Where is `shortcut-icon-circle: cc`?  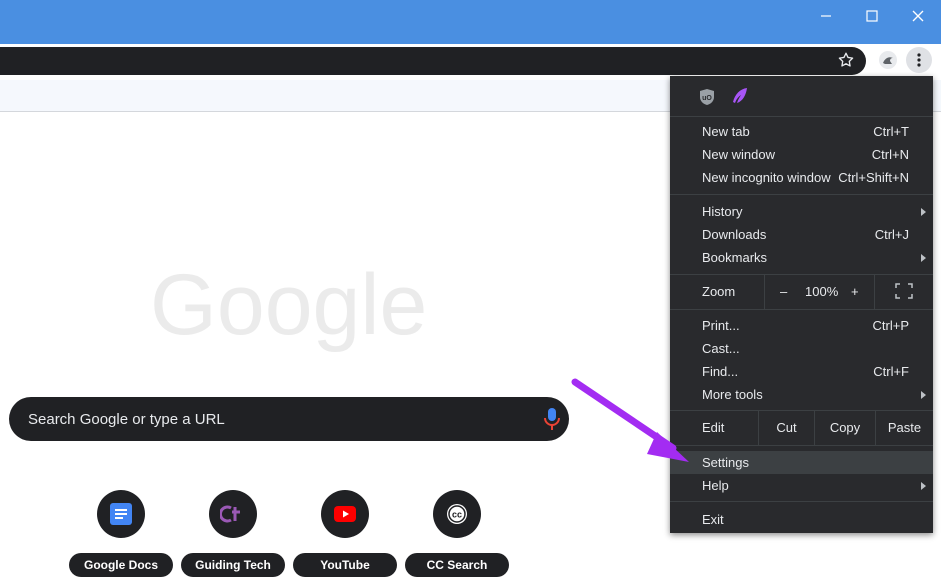 shortcut-icon-circle: cc is located at coordinates (457, 514).